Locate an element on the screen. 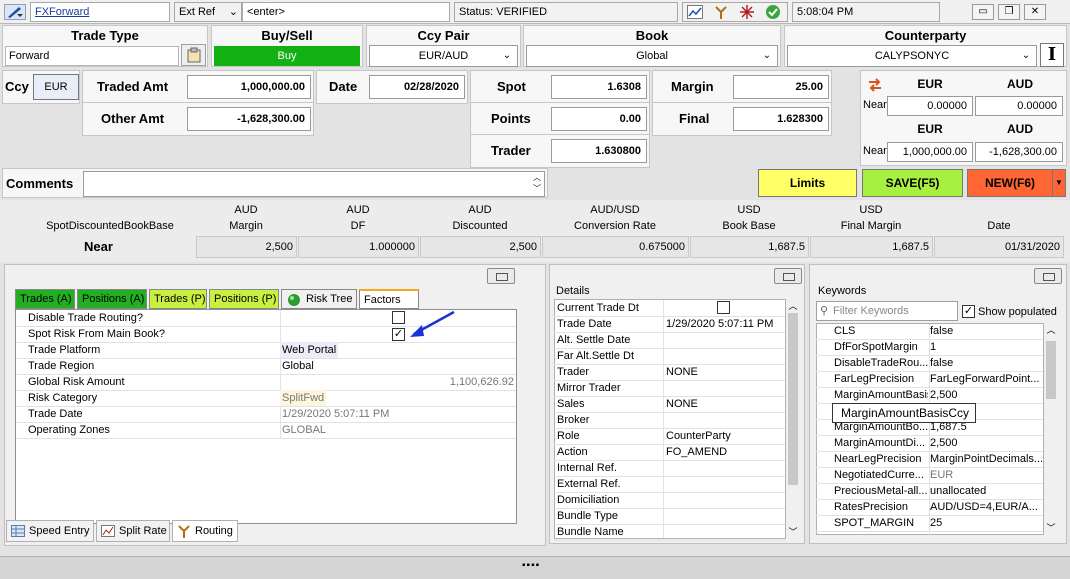  traded-amt-input: 1,000,000.00 is located at coordinates (249, 87).